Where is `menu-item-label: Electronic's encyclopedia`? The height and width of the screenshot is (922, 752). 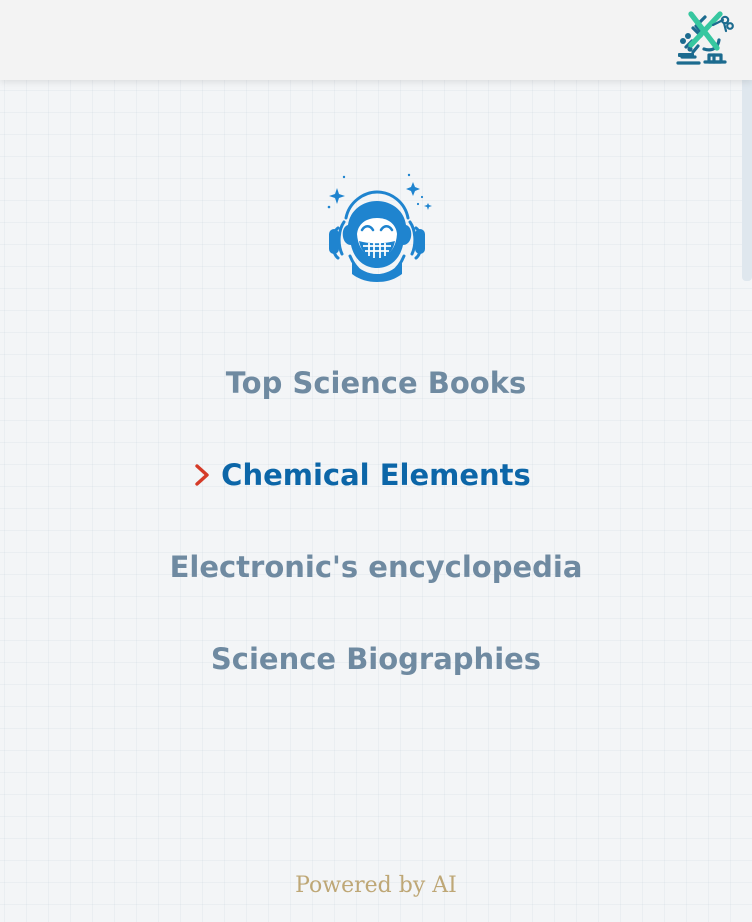 menu-item-label: Electronic's encyclopedia is located at coordinates (376, 567).